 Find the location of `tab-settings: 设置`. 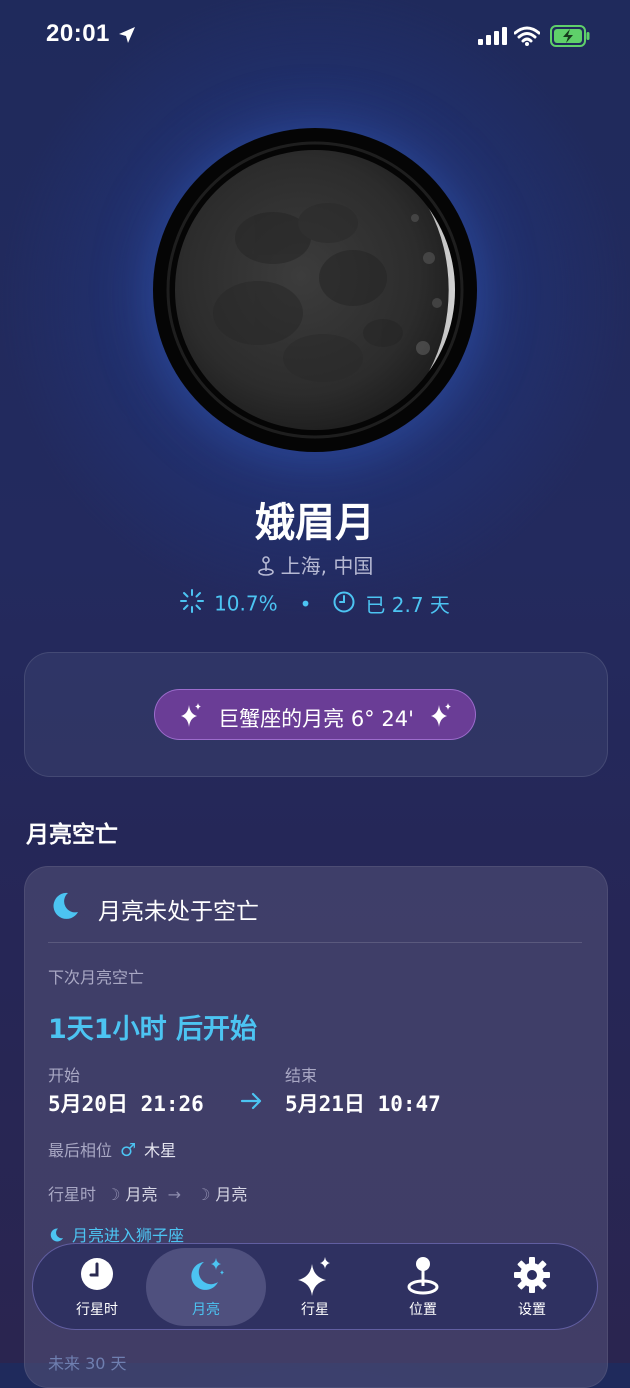

tab-settings: 设置 is located at coordinates (532, 1287).